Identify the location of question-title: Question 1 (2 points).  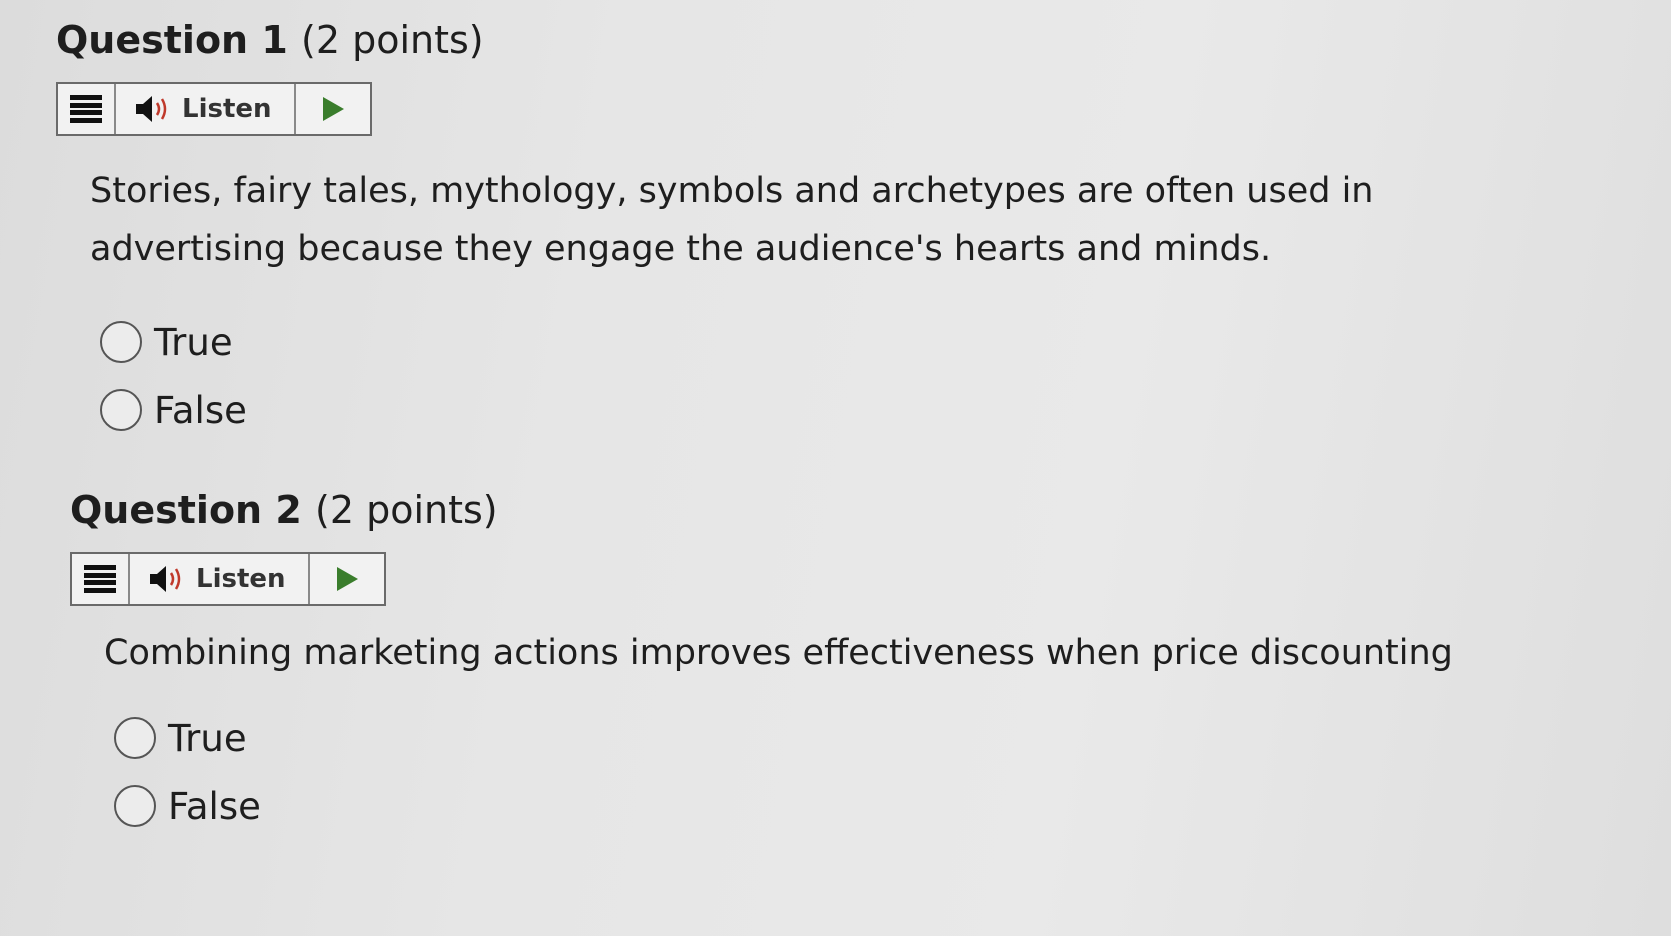
(836, 40).